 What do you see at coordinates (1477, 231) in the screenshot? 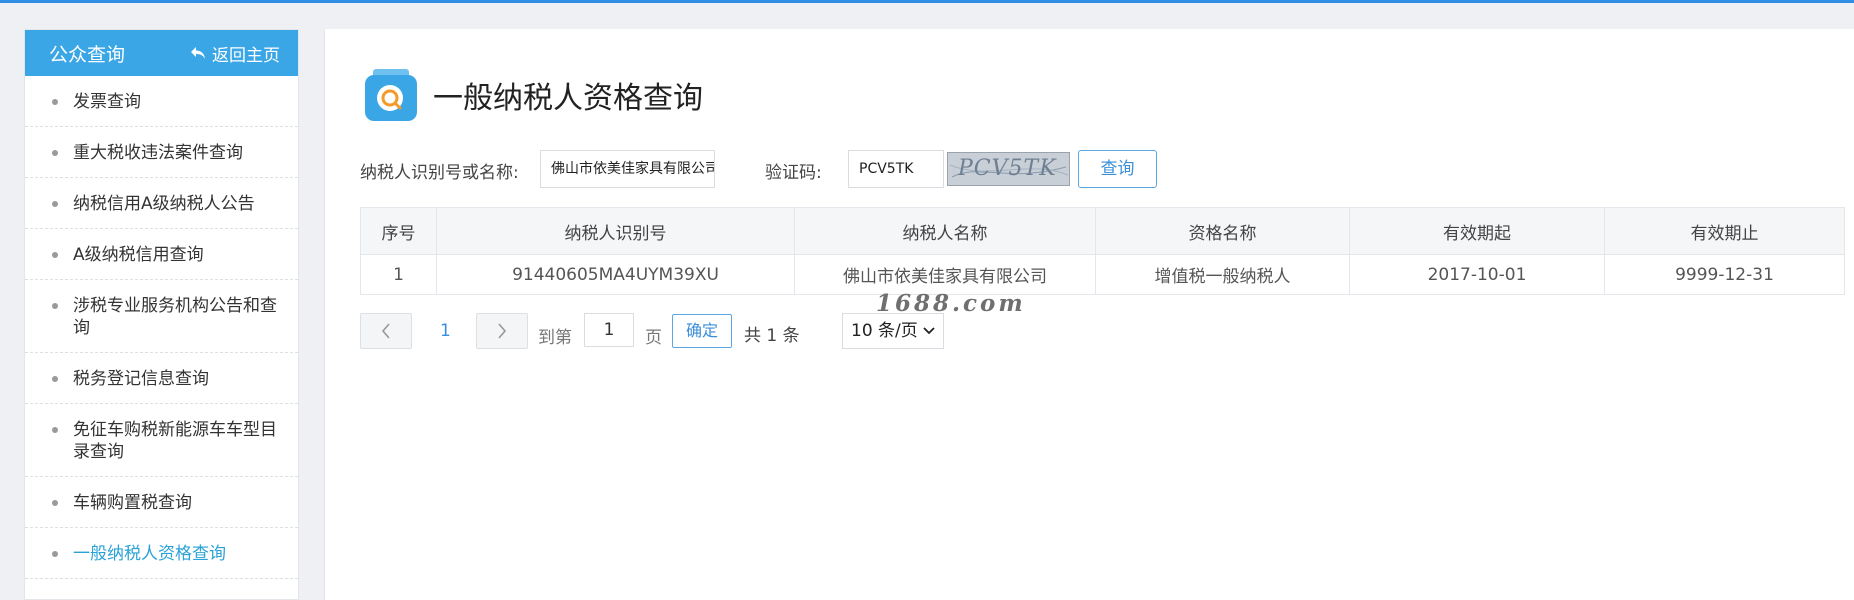
I see `col-valid-from-header: 有效期起` at bounding box center [1477, 231].